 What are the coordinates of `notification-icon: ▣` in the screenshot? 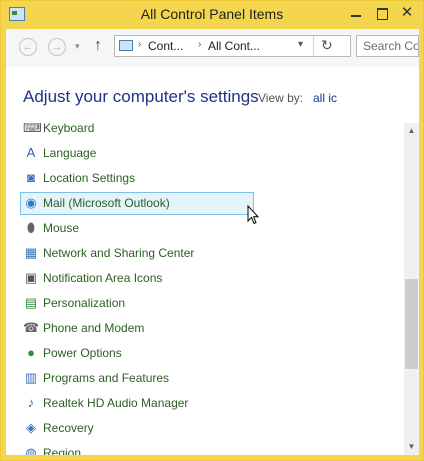 It's located at (31, 277).